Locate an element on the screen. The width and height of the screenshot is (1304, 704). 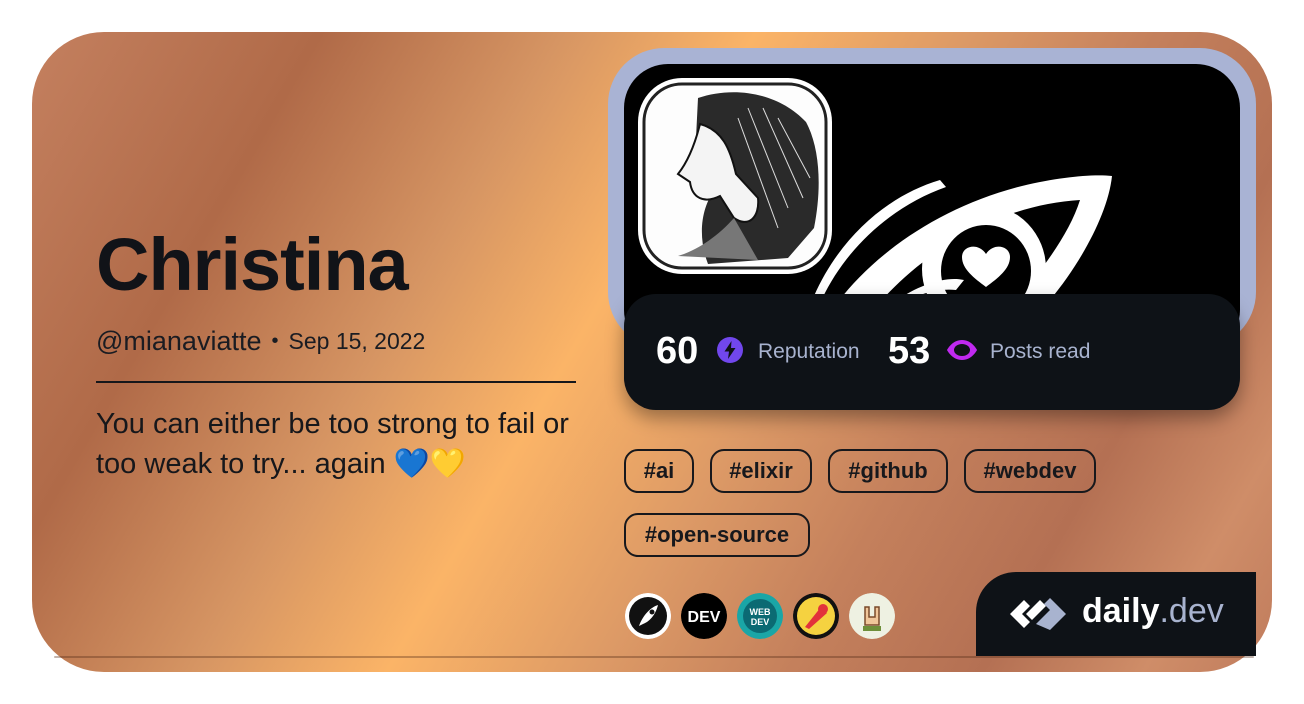
brand-tld: .dev is located at coordinates (1191, 611).